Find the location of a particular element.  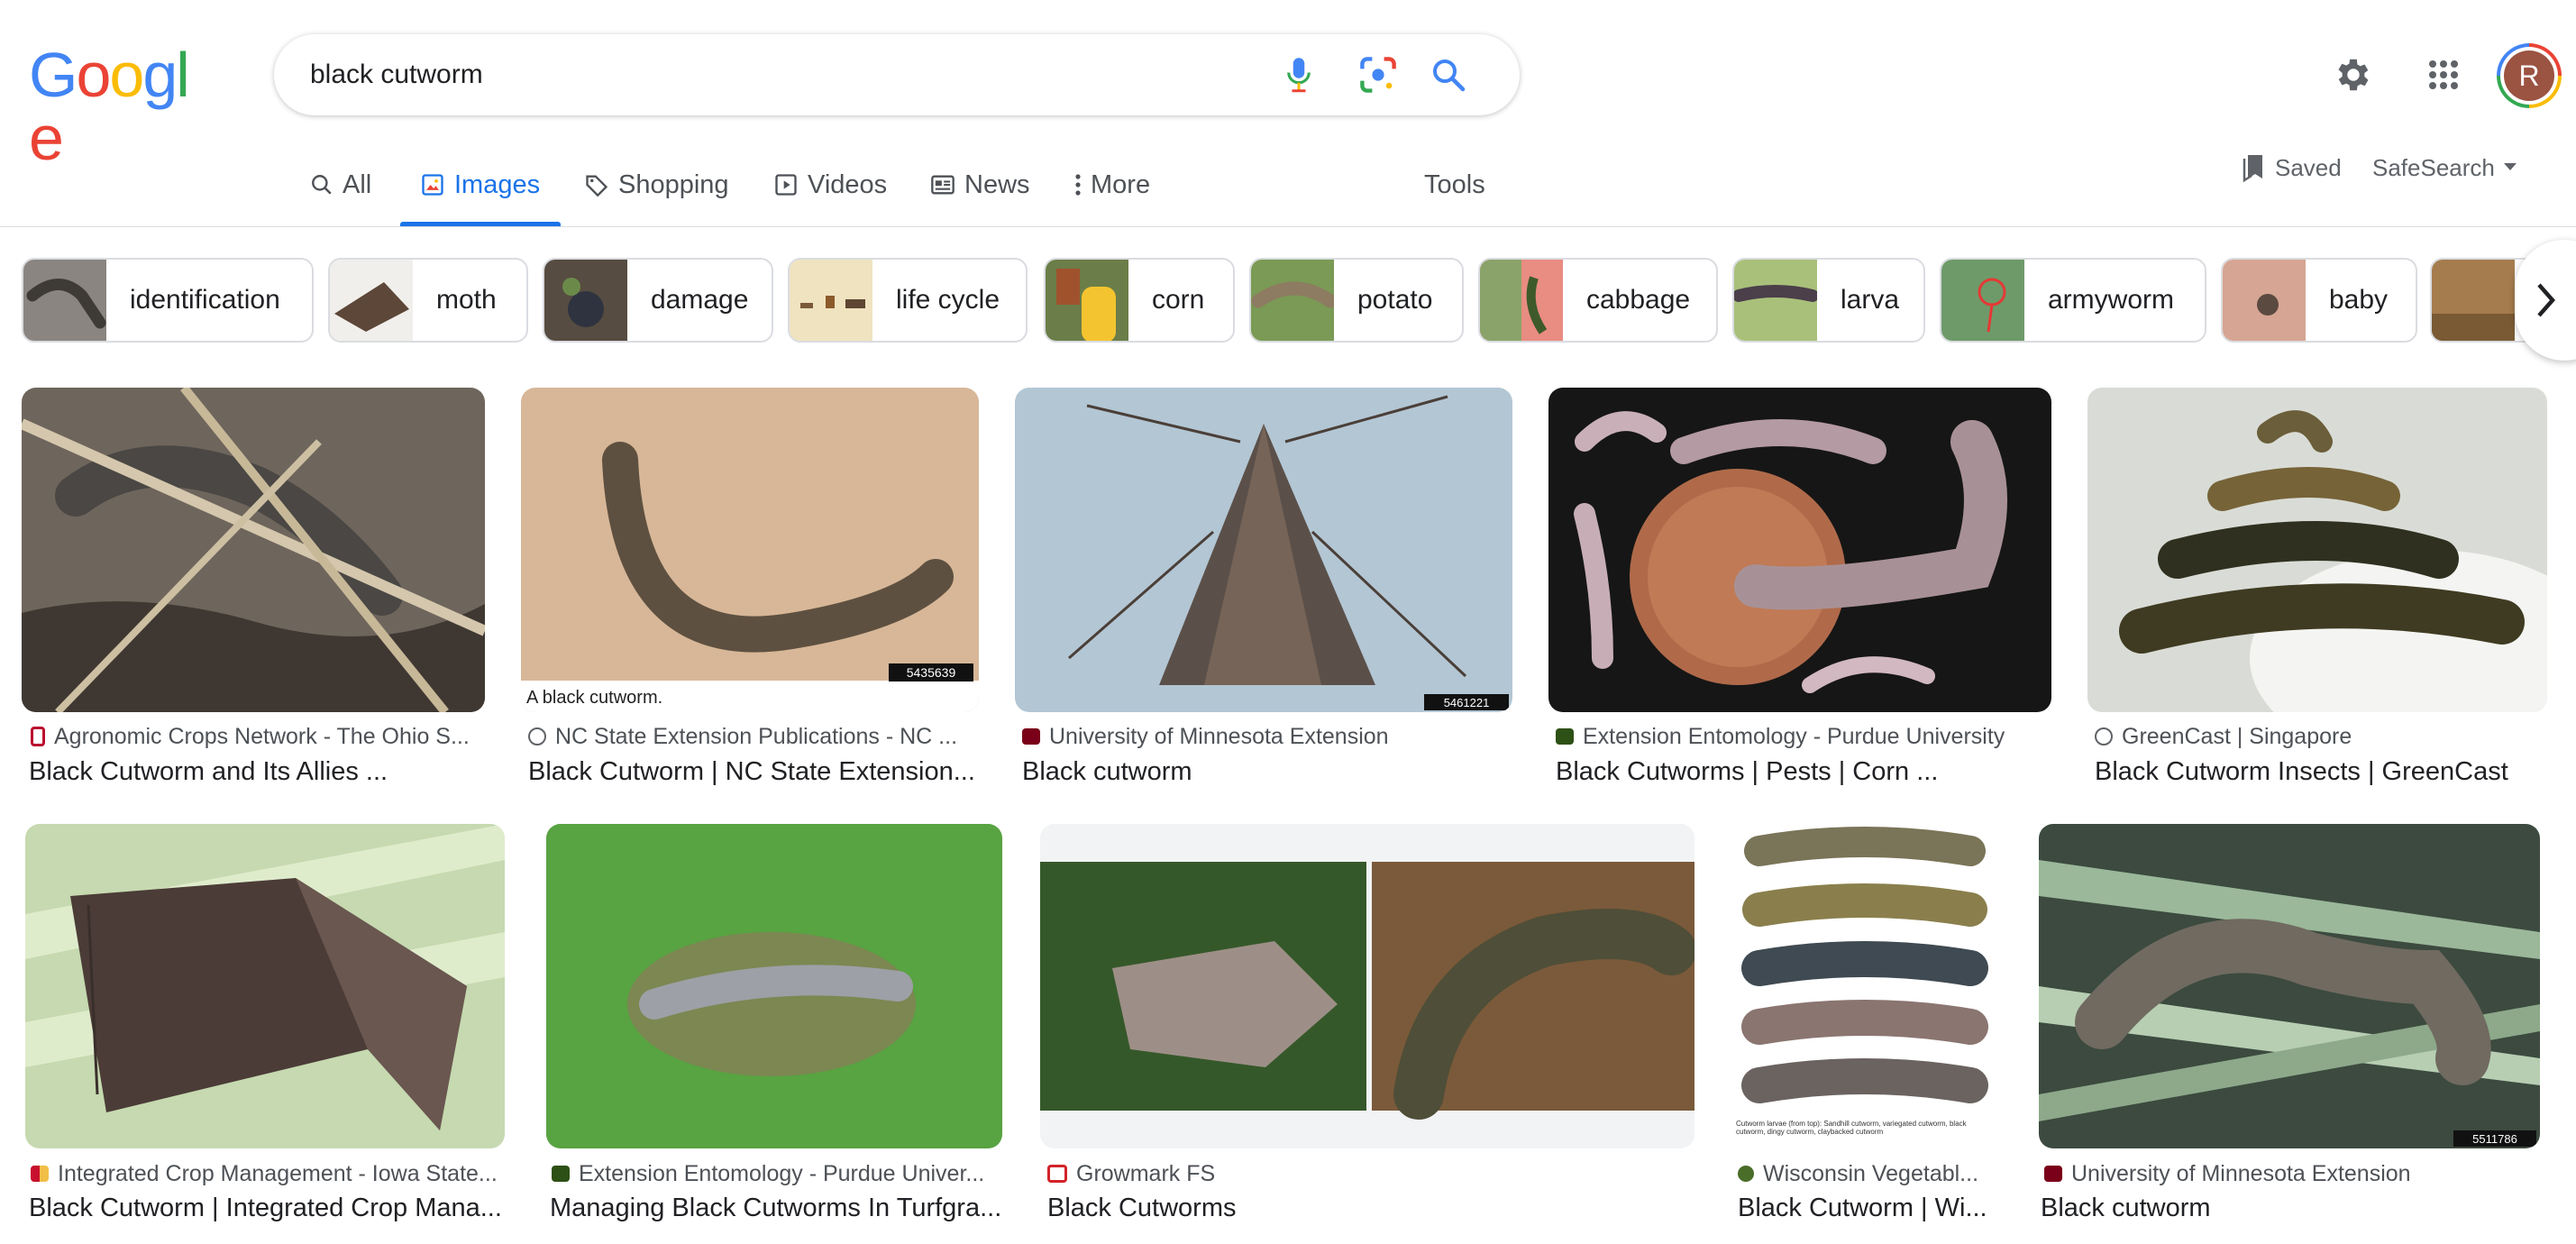

chip-baby: baby is located at coordinates (2319, 301).